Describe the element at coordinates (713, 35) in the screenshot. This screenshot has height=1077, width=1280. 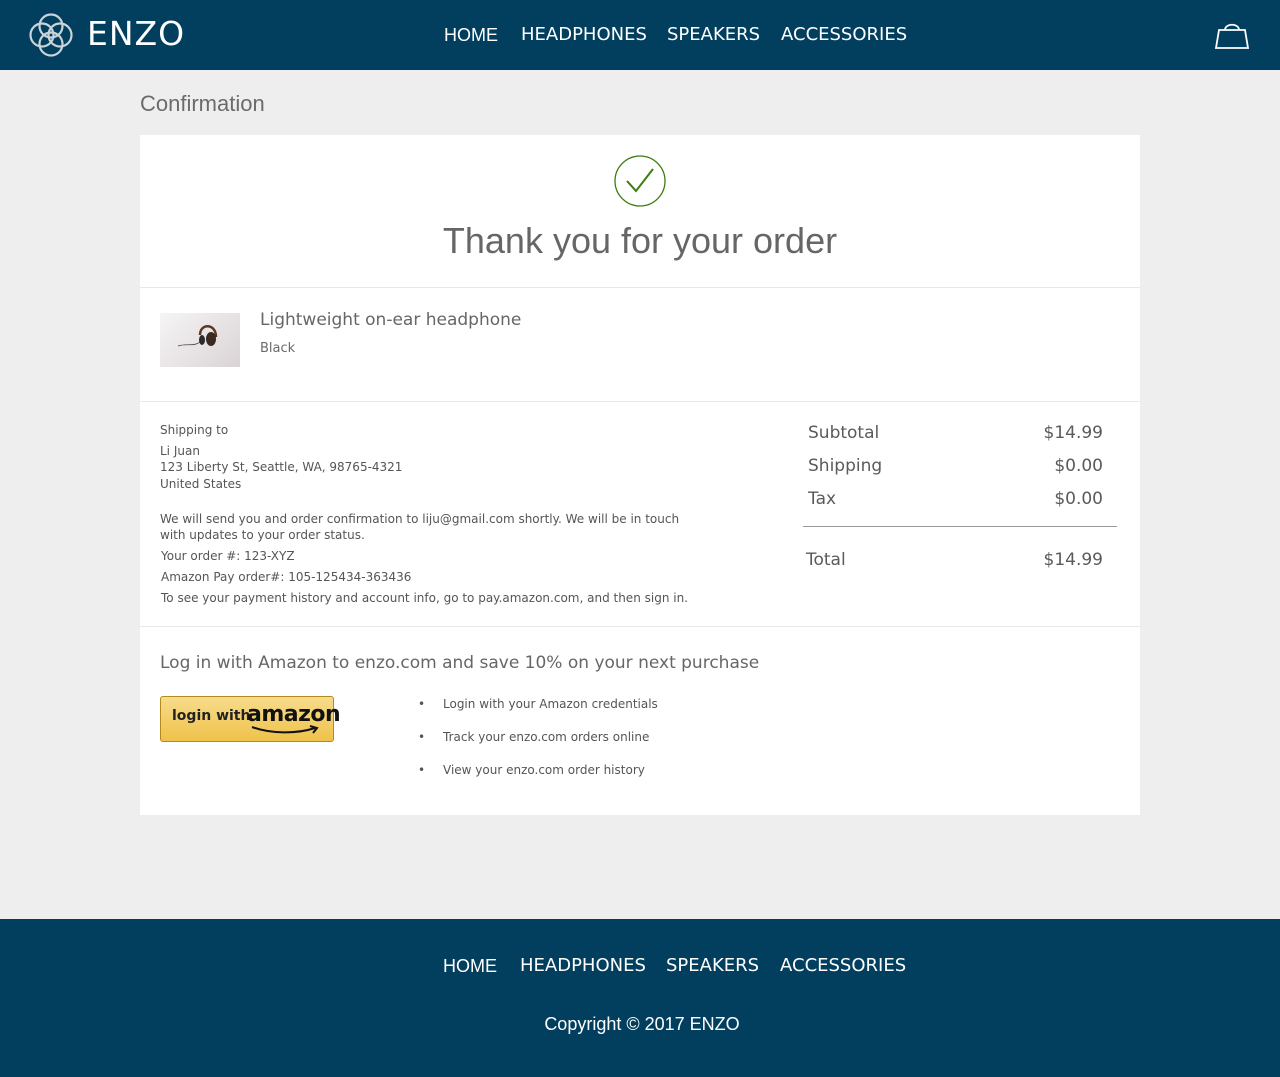
I see `nav-speakers: SPEAKERS` at that location.